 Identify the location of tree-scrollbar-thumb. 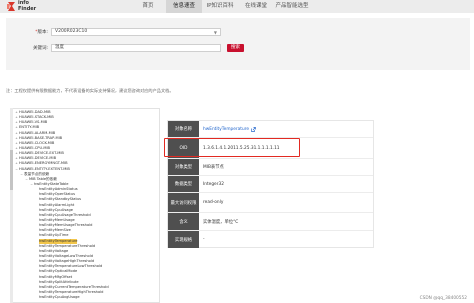
(11, 170).